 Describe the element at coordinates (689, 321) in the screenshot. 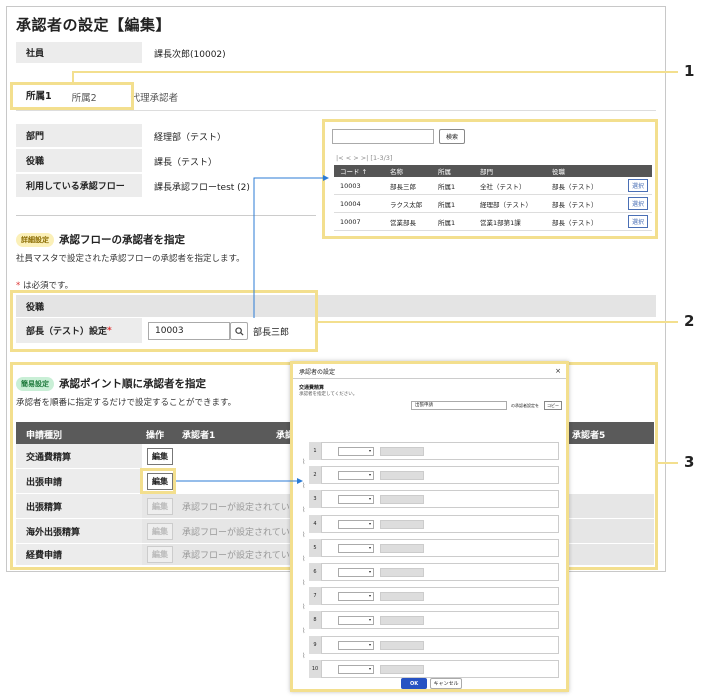

I see `callout-number-2: 2` at that location.